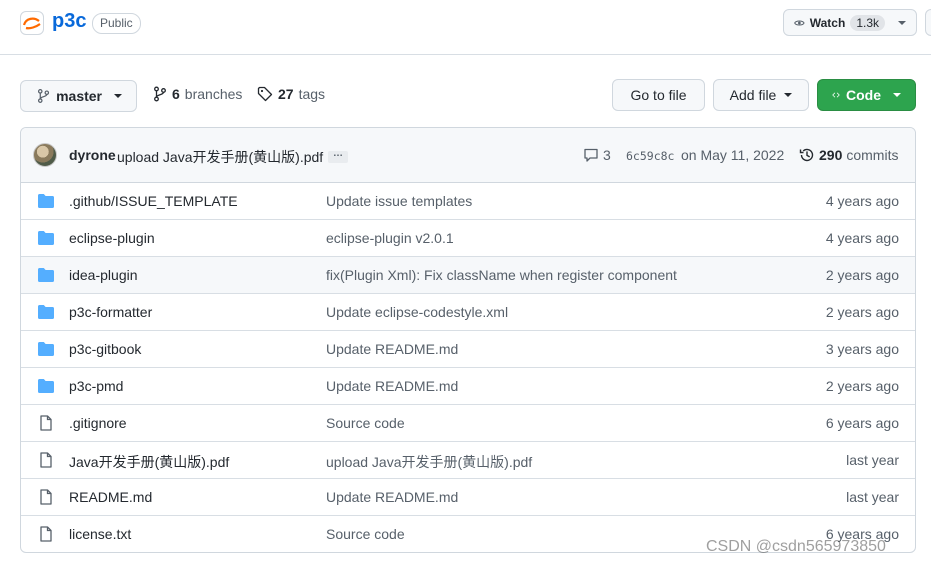 The width and height of the screenshot is (931, 564). I want to click on branches-count: 6, so click(176, 94).